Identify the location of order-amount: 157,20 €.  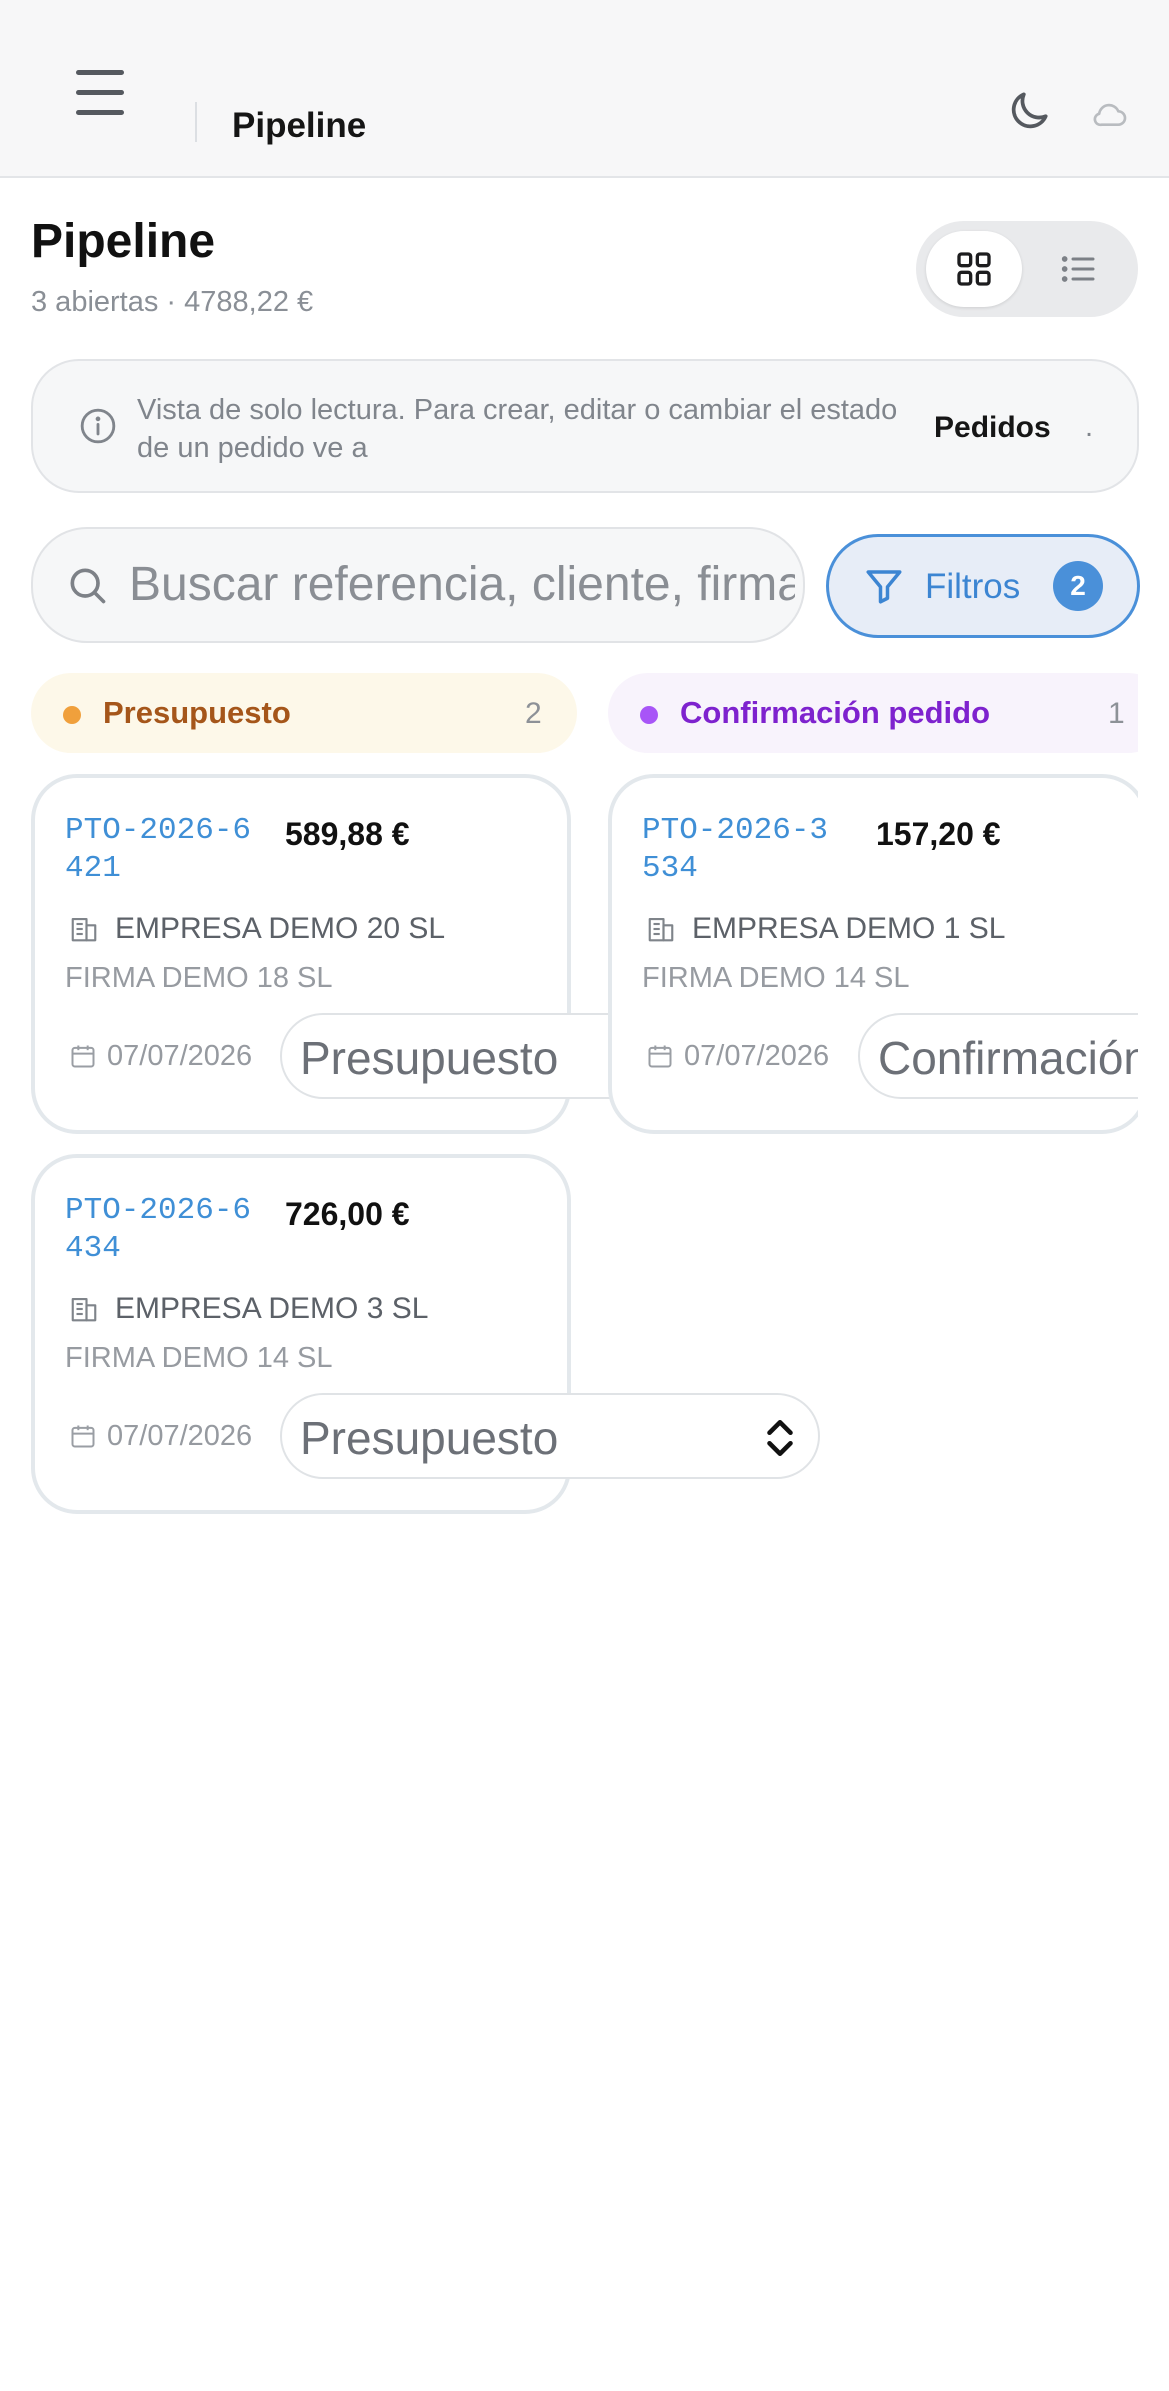
(938, 834).